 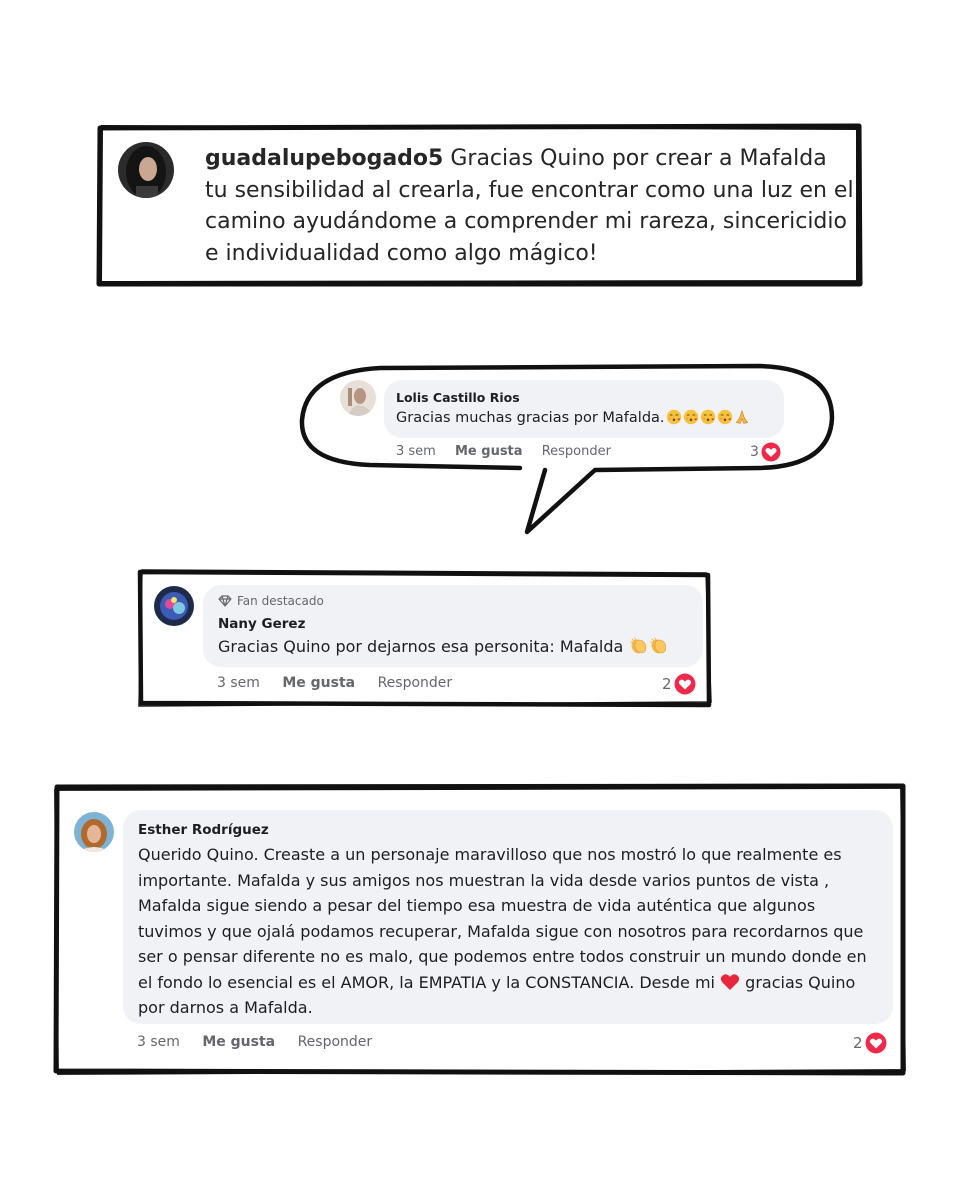 I want to click on avatar, so click(x=94, y=832).